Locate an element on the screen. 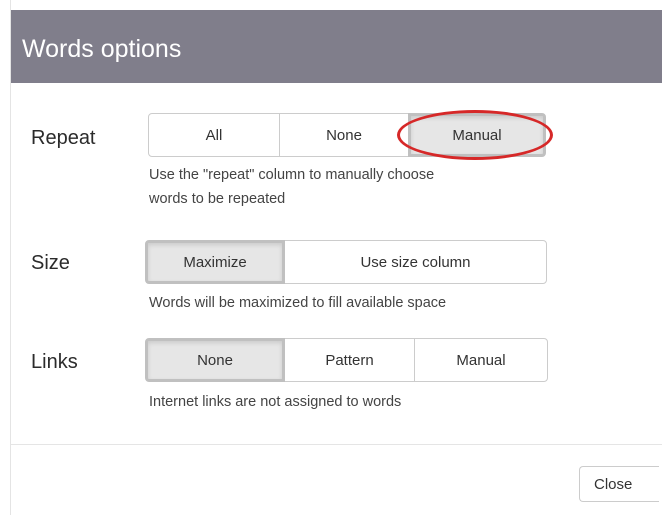  size-label: Size is located at coordinates (50, 263).